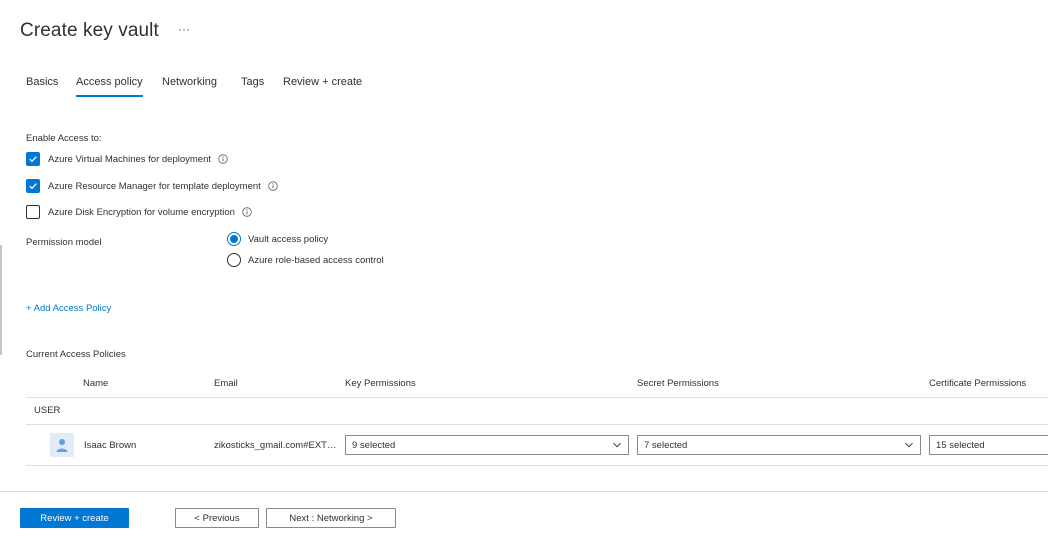 The height and width of the screenshot is (536, 1048). What do you see at coordinates (322, 82) in the screenshot?
I see `tab-review-create: Review + create` at bounding box center [322, 82].